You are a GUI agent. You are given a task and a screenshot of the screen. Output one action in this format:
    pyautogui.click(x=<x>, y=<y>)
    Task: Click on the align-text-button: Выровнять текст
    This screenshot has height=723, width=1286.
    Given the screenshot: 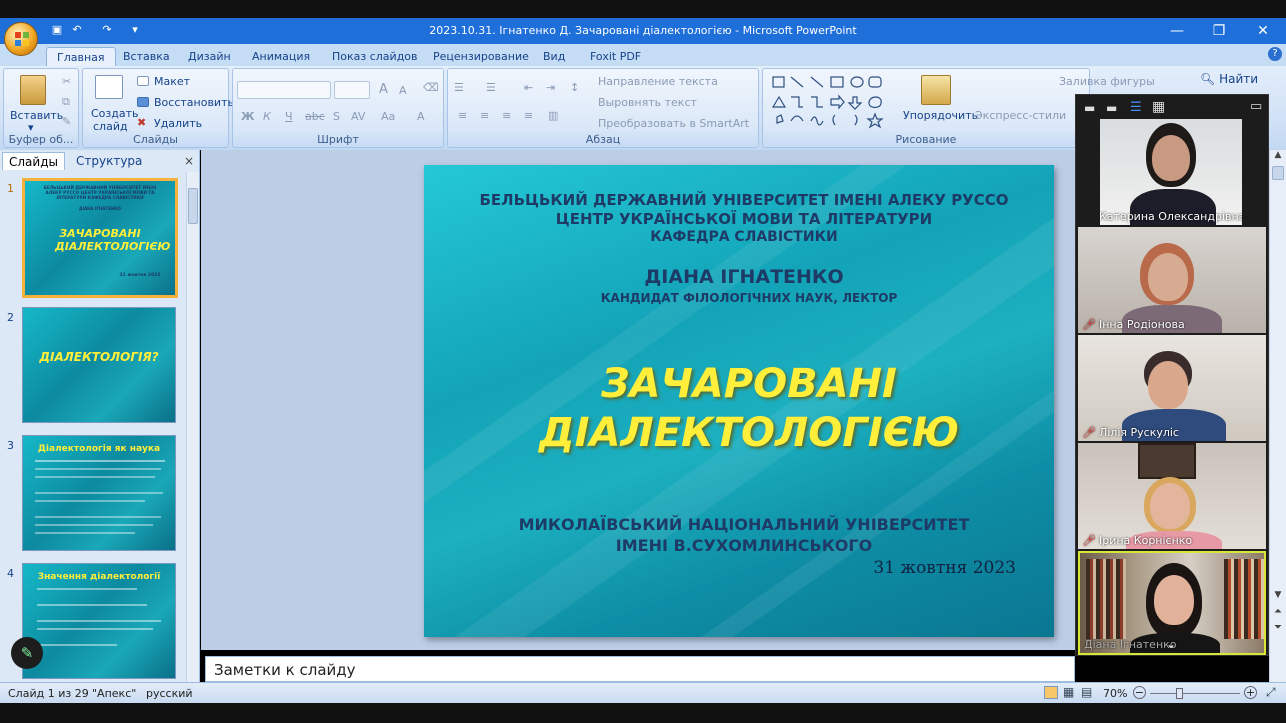 What is the action you would take?
    pyautogui.click(x=647, y=102)
    